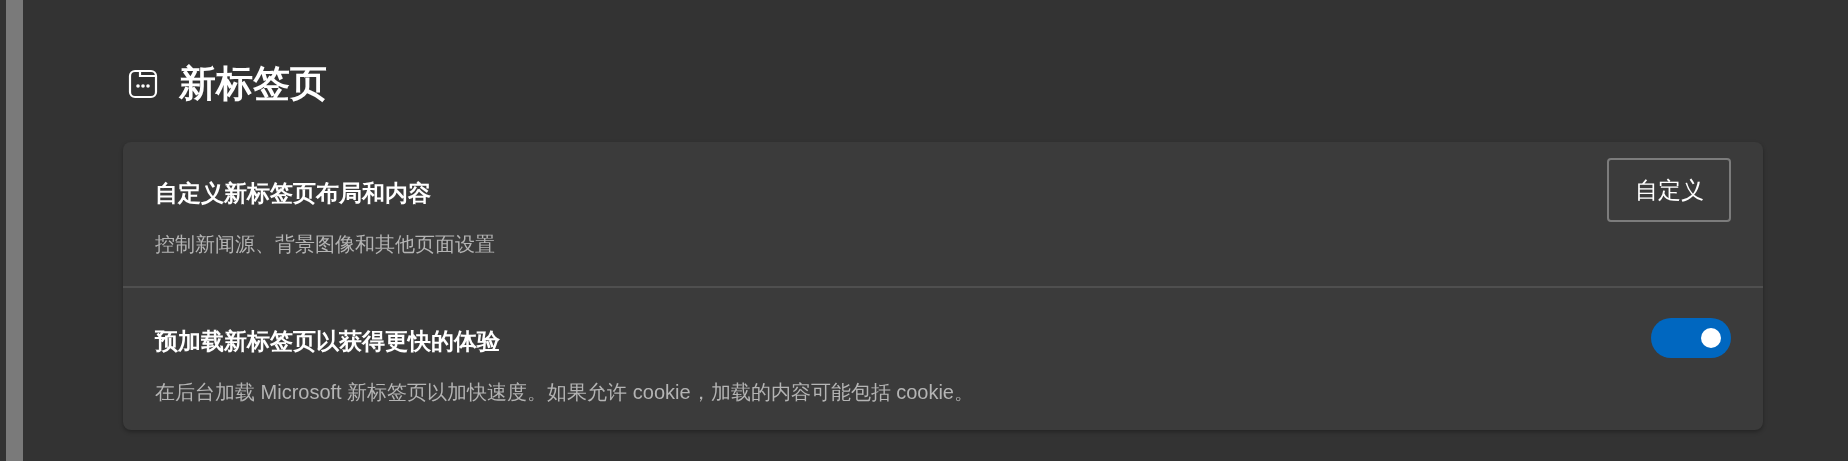 This screenshot has width=1848, height=461. I want to click on setting-title: 预加载新标签页以获得更快的体验, so click(328, 341).